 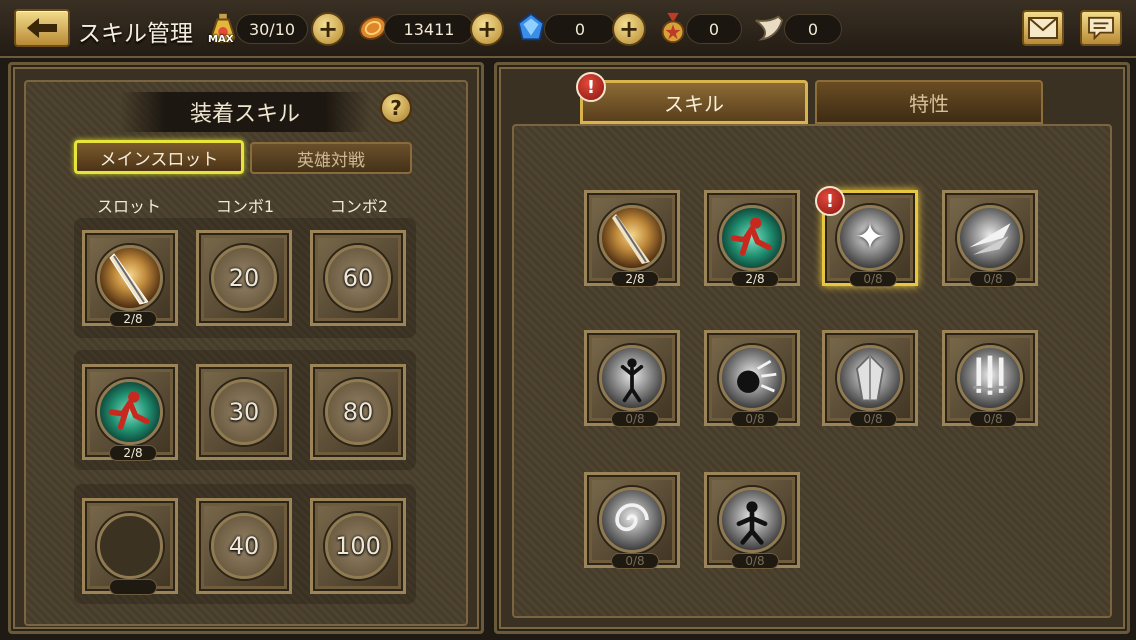 I want to click on equipped-skill-title-bar: 装着スキル, so click(x=245, y=112).